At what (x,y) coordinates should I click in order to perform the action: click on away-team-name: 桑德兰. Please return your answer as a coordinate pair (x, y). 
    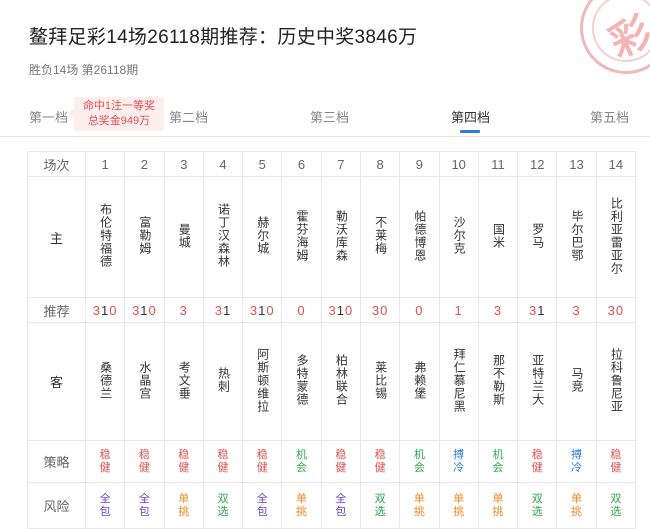
    Looking at the image, I should click on (105, 380).